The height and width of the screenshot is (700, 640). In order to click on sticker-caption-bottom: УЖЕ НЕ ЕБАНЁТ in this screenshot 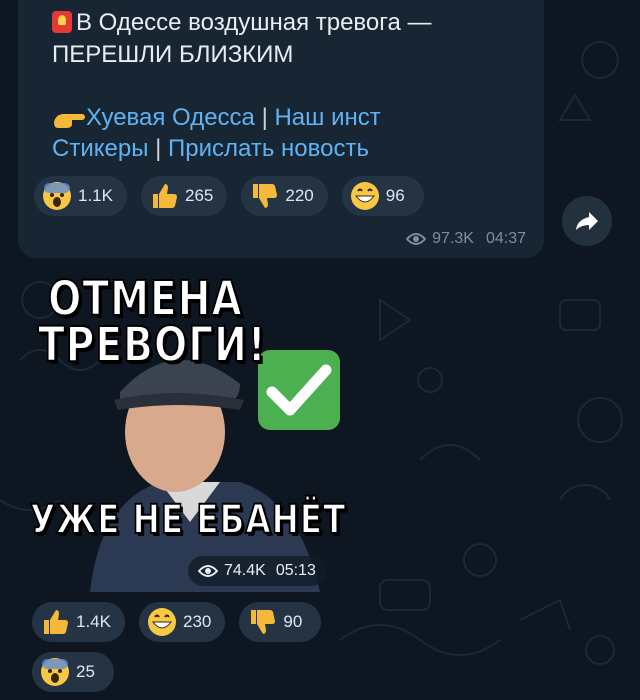, I will do `click(188, 520)`.